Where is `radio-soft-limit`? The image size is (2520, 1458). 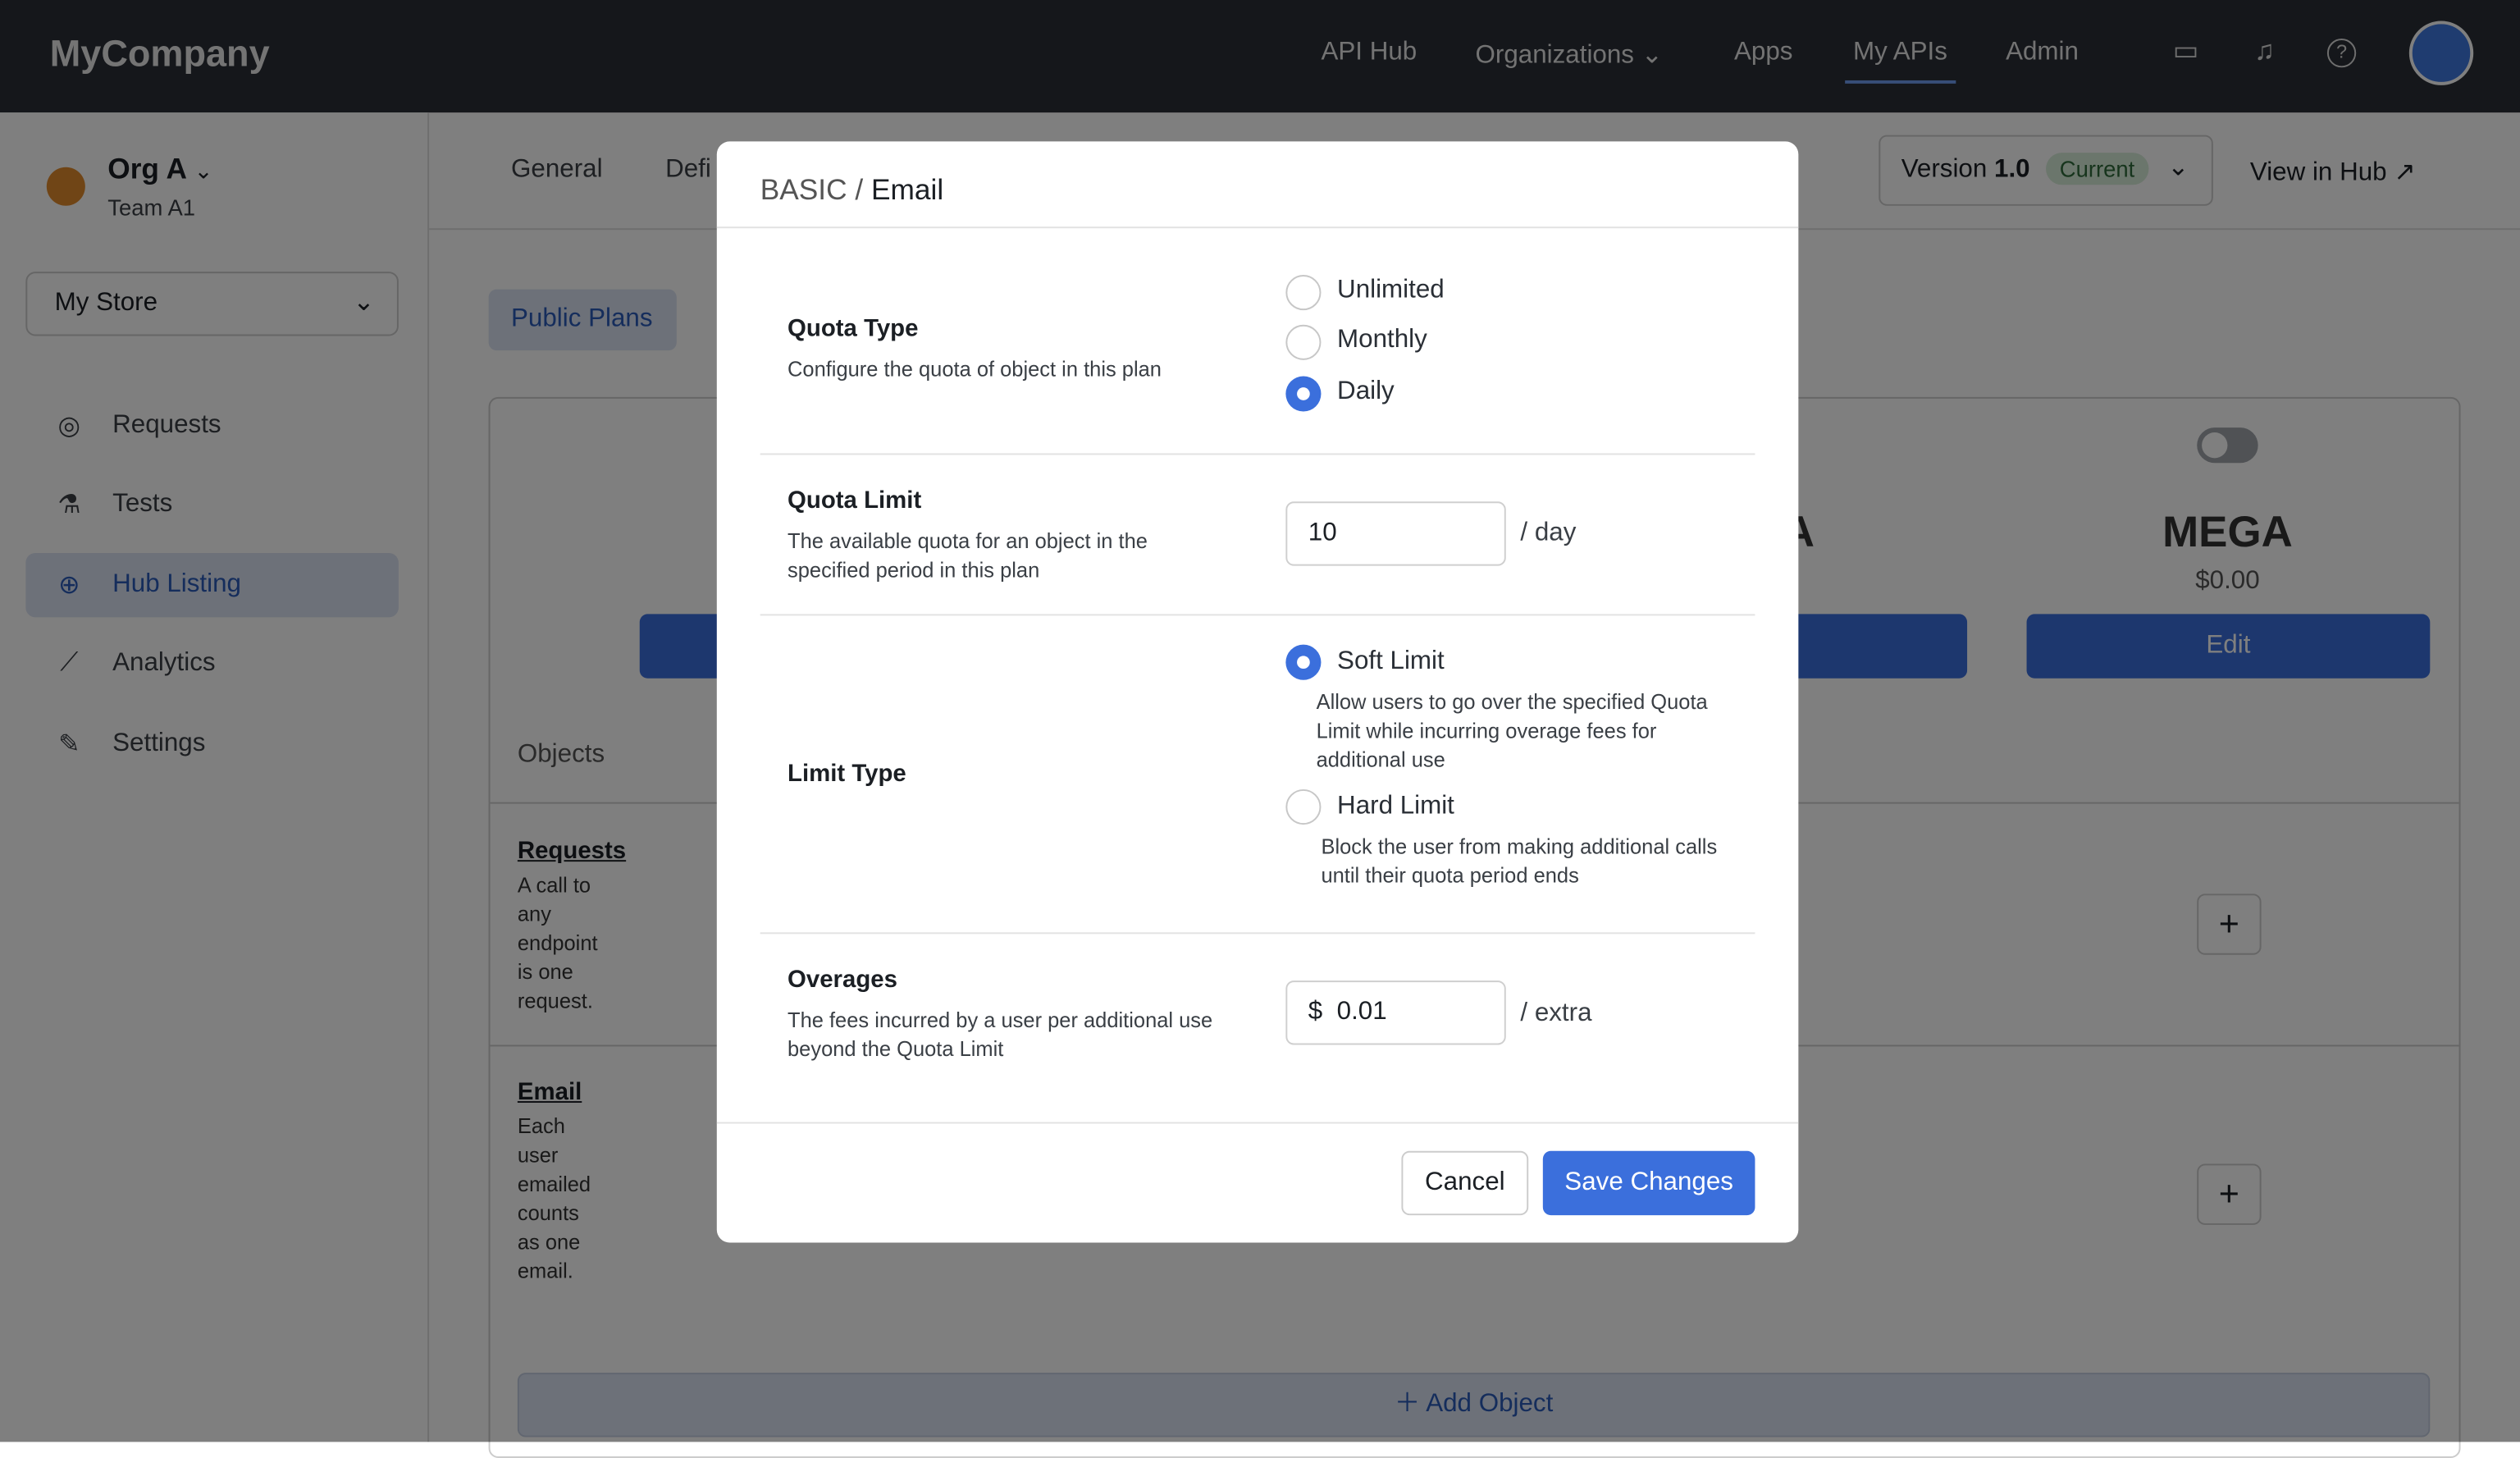 radio-soft-limit is located at coordinates (1303, 662).